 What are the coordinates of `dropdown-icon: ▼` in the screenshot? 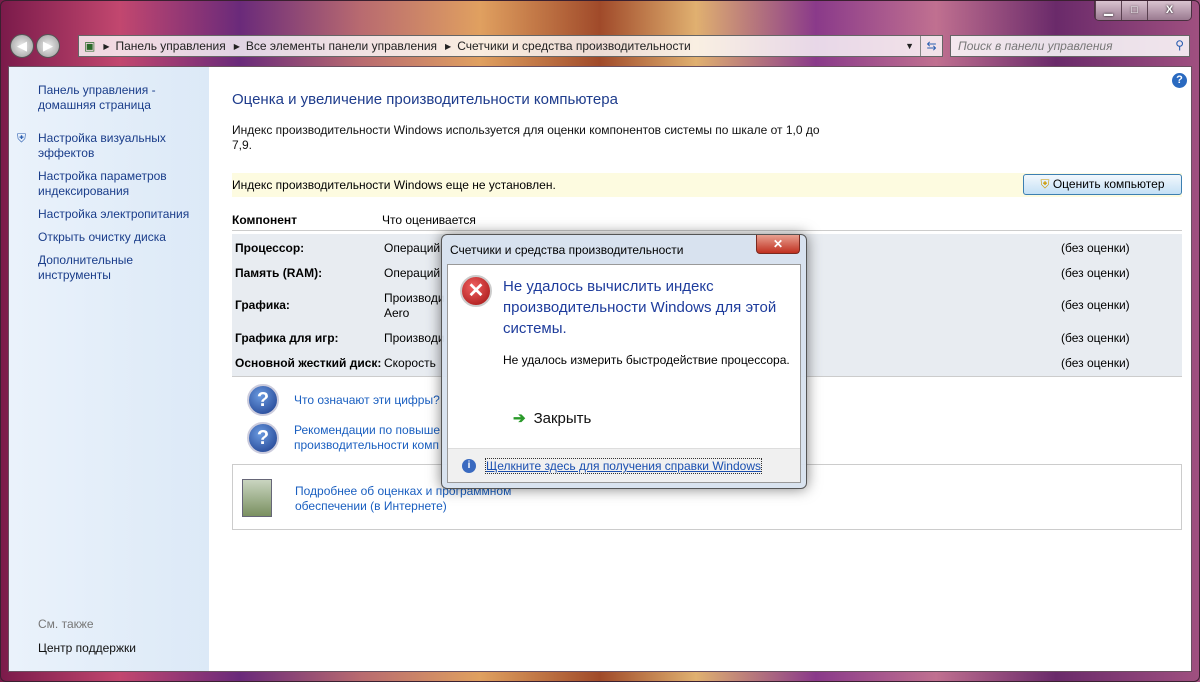 It's located at (909, 46).